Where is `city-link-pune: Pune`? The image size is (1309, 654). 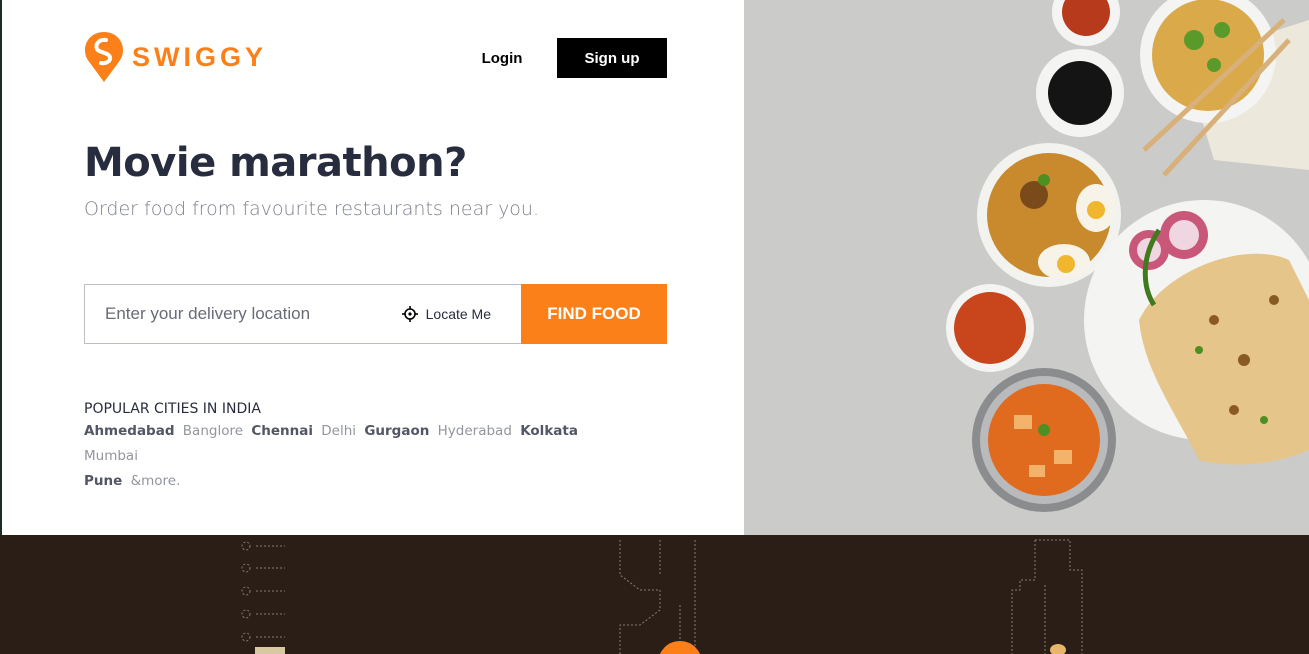 city-link-pune: Pune is located at coordinates (103, 481).